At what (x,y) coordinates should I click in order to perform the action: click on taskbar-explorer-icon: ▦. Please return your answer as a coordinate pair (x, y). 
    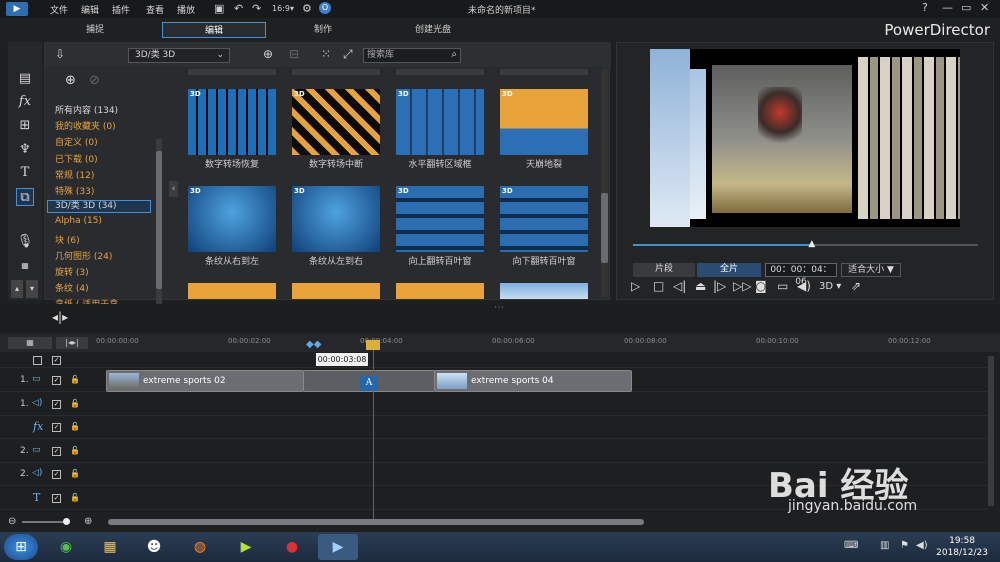
    Looking at the image, I should click on (110, 547).